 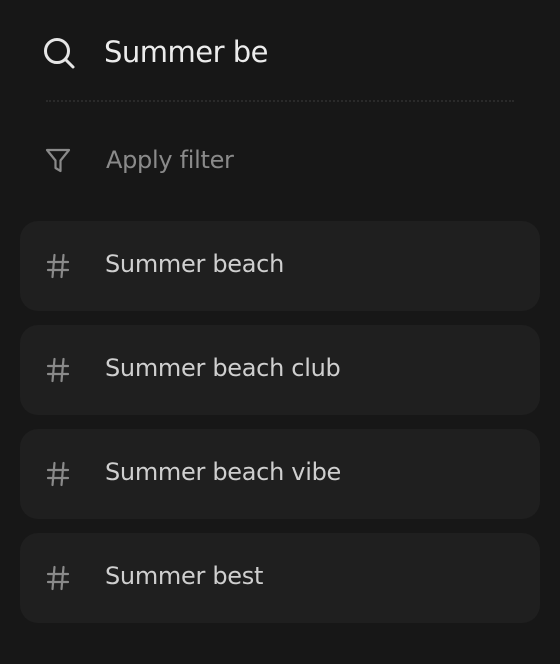 What do you see at coordinates (314, 52) in the screenshot?
I see `search-input` at bounding box center [314, 52].